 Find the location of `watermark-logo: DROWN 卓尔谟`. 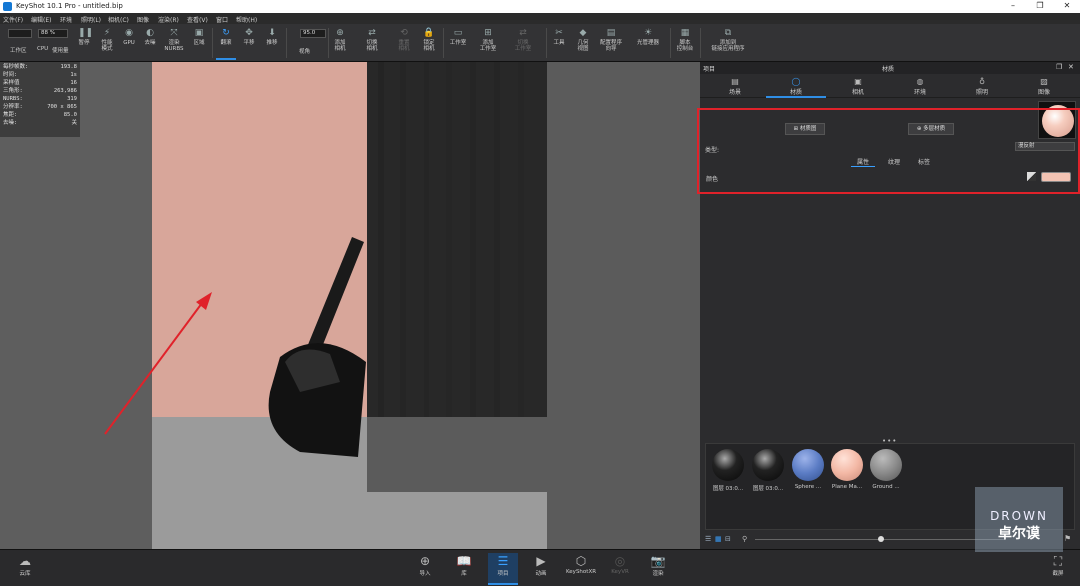

watermark-logo: DROWN 卓尔谟 is located at coordinates (1019, 519).